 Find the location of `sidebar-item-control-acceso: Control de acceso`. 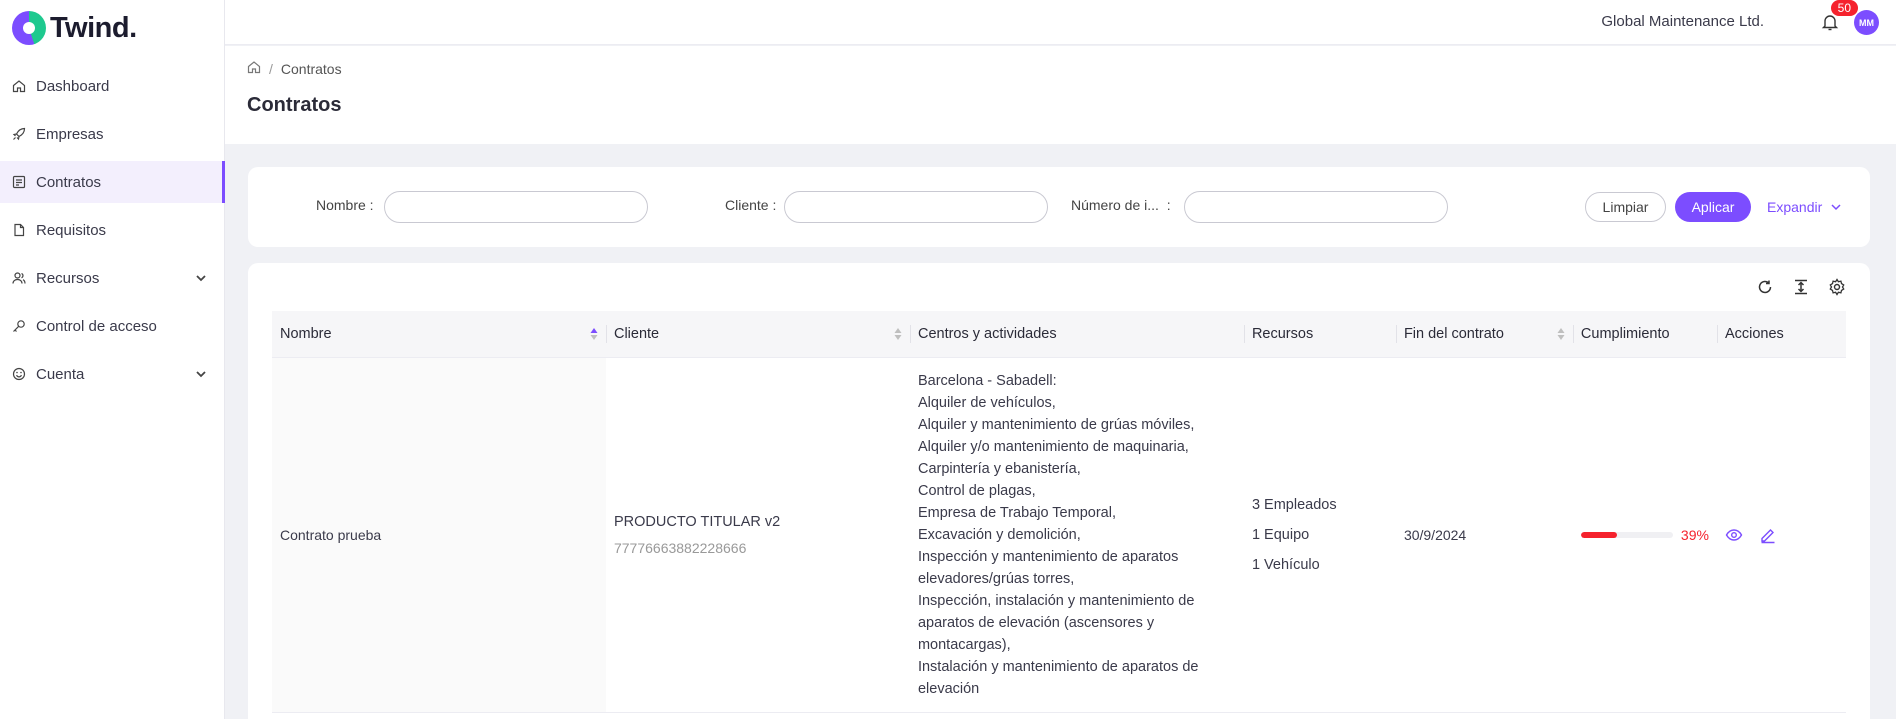

sidebar-item-control-acceso: Control de acceso is located at coordinates (112, 326).